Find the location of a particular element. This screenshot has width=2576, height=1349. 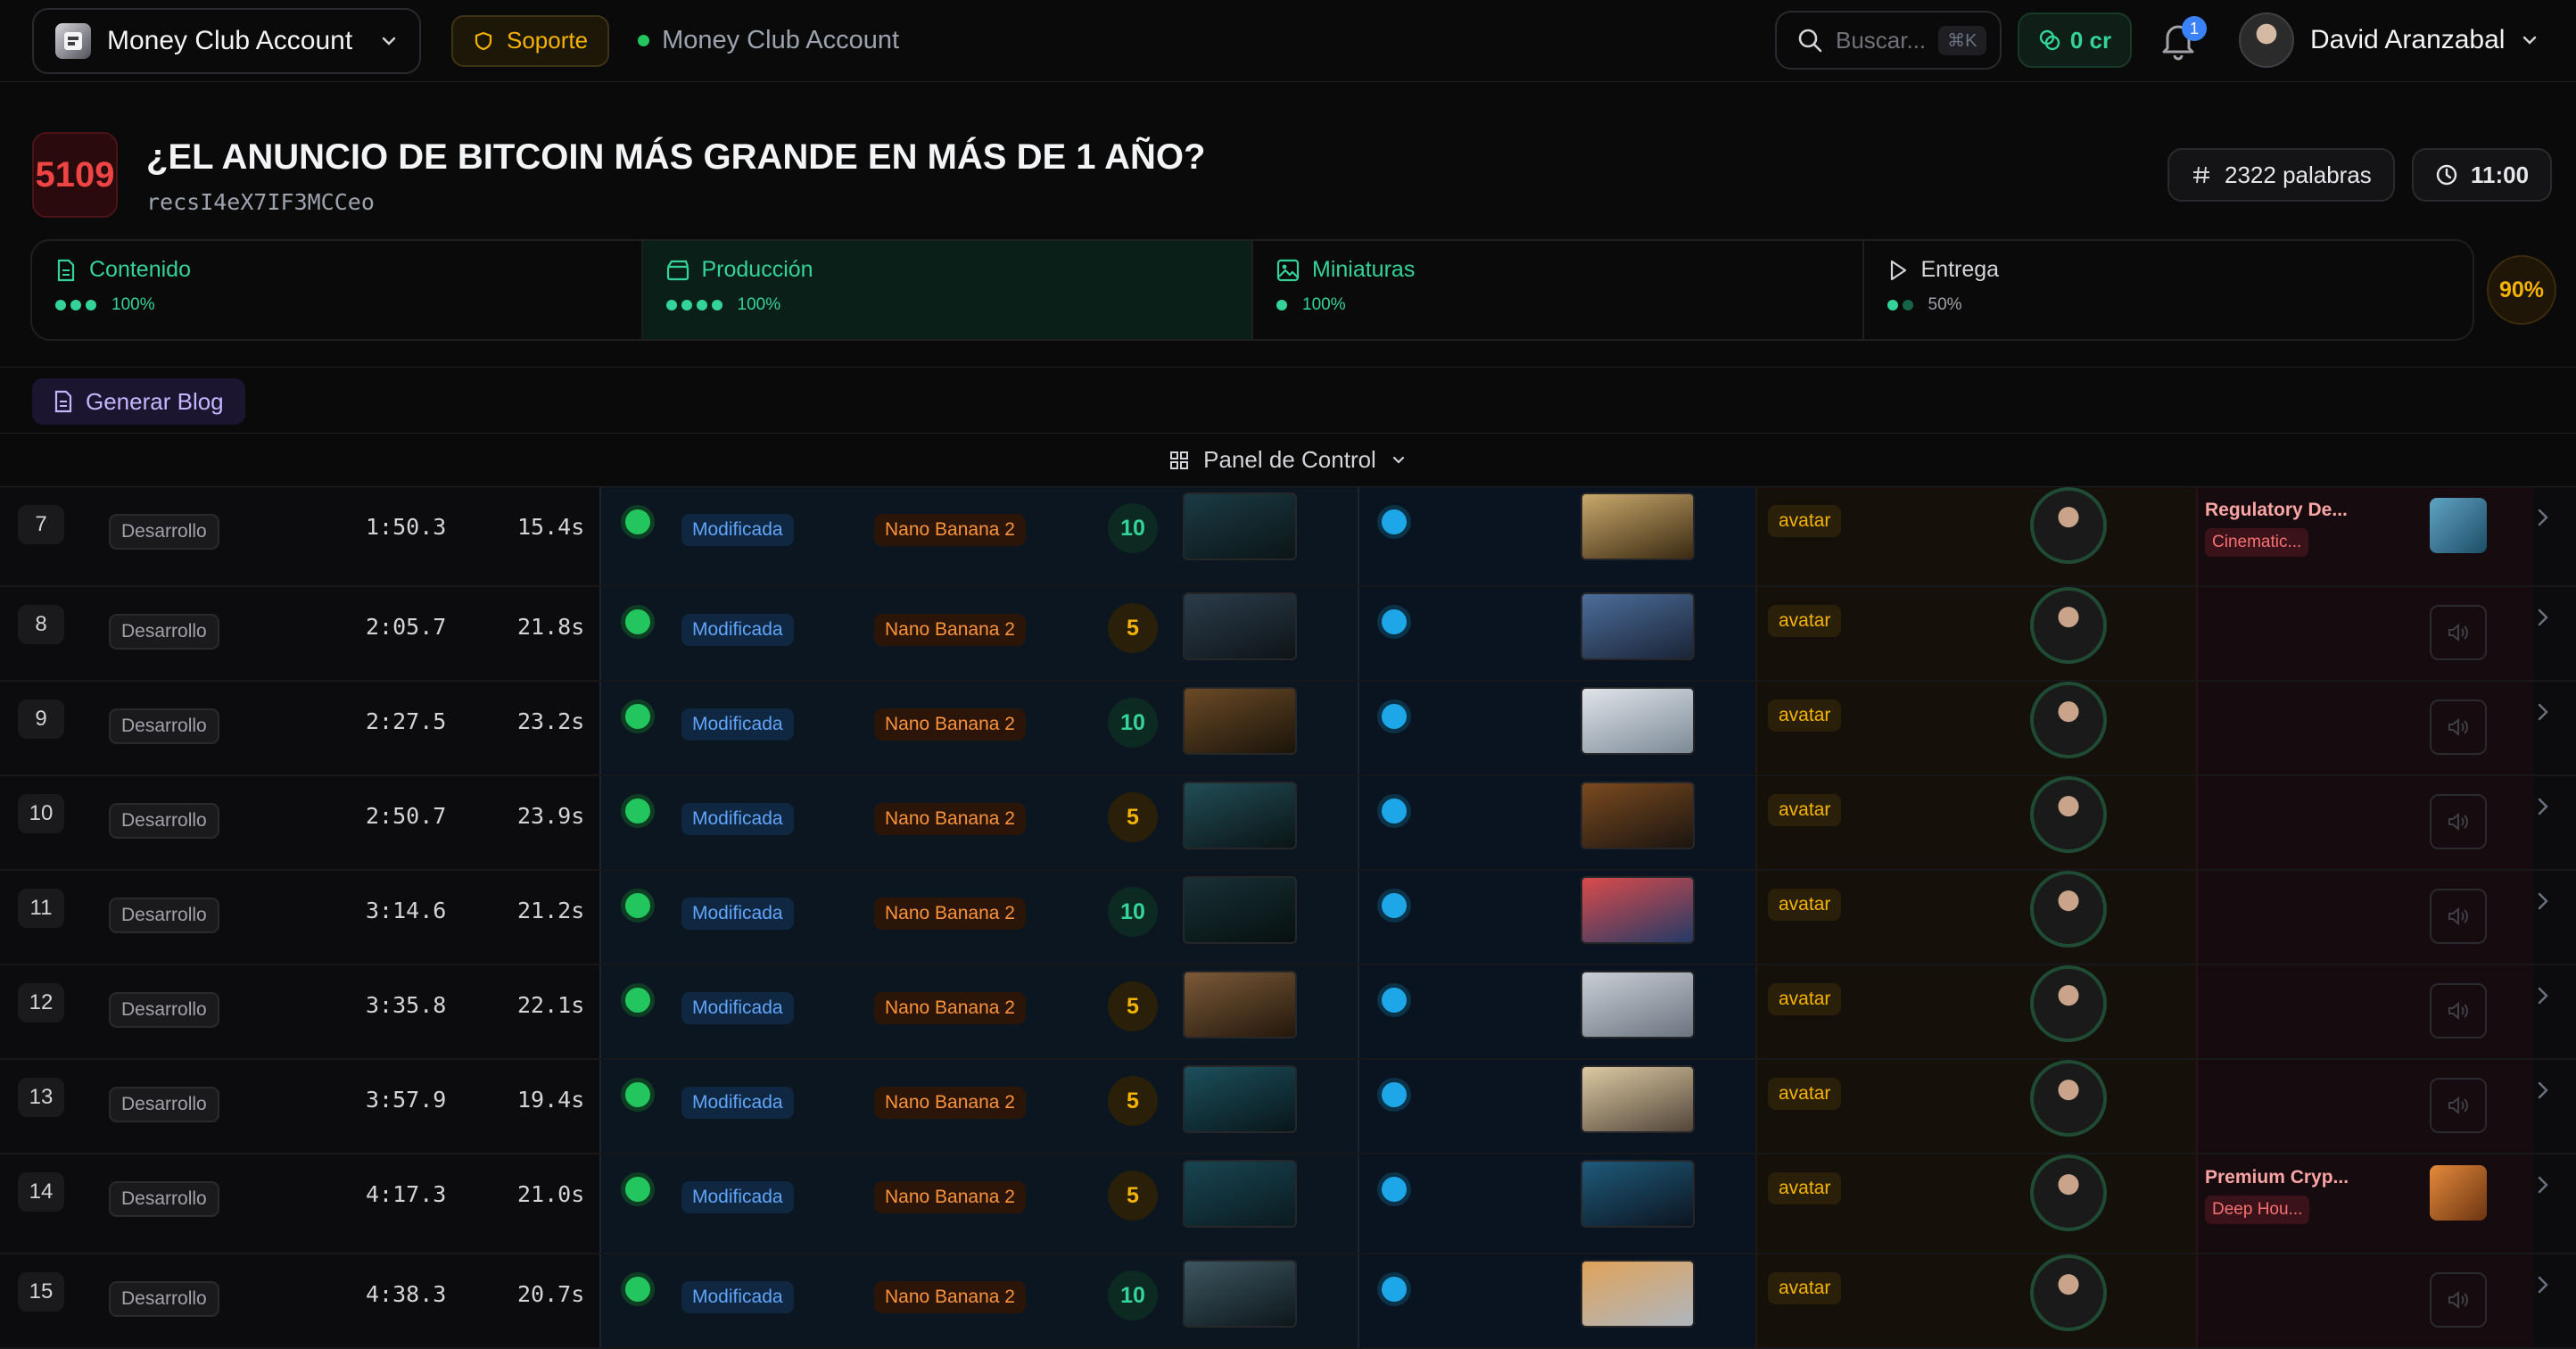

search-input: Buscar... ⌘K is located at coordinates (1888, 40).